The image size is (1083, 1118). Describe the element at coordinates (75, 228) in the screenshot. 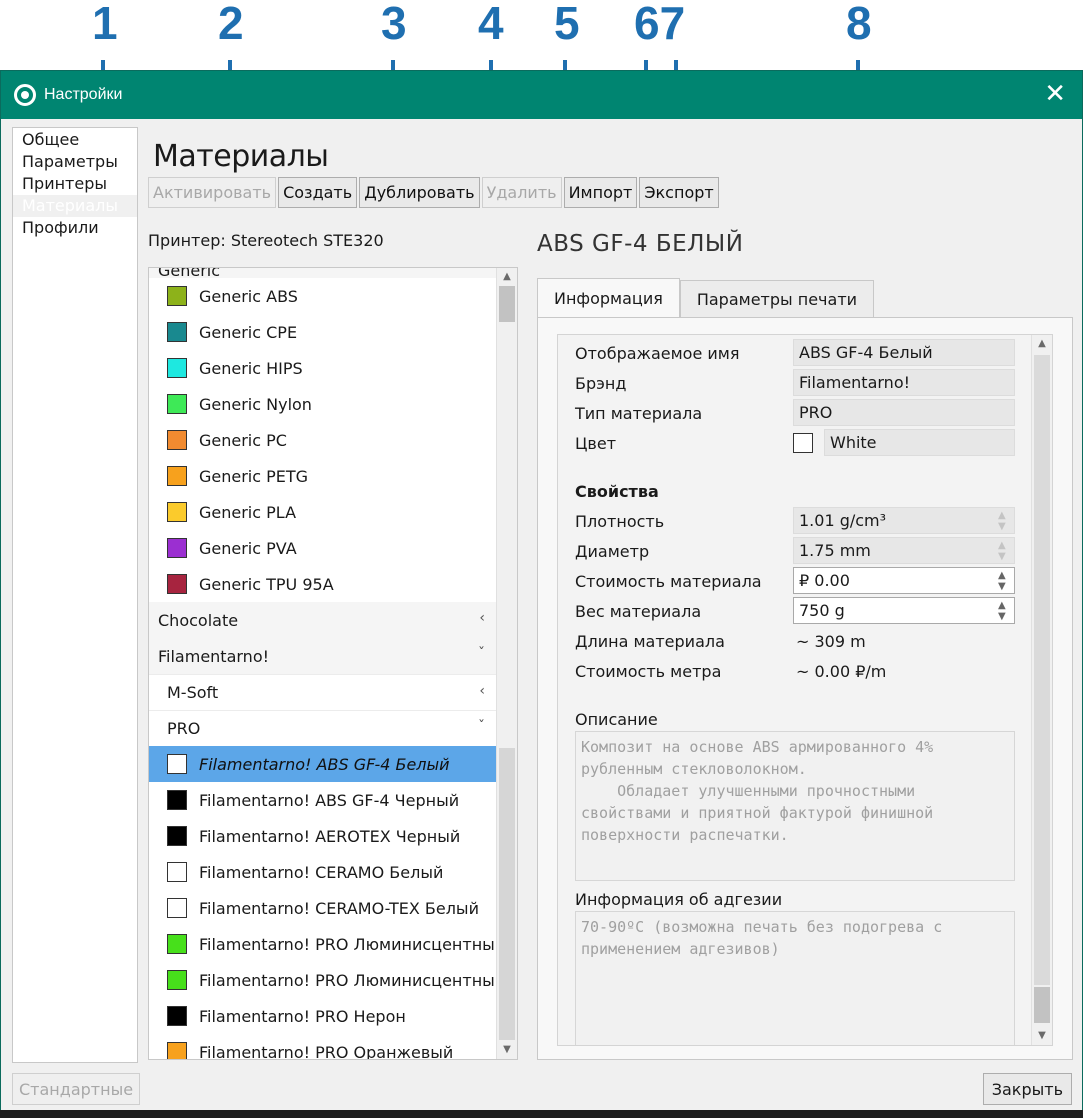

I see `nav-item-profiles: Профили` at that location.